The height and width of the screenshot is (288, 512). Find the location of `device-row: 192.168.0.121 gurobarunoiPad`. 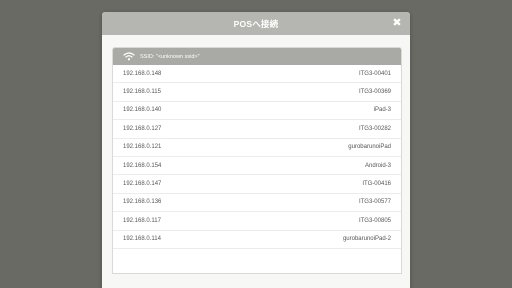

device-row: 192.168.0.121 gurobarunoiPad is located at coordinates (257, 148).